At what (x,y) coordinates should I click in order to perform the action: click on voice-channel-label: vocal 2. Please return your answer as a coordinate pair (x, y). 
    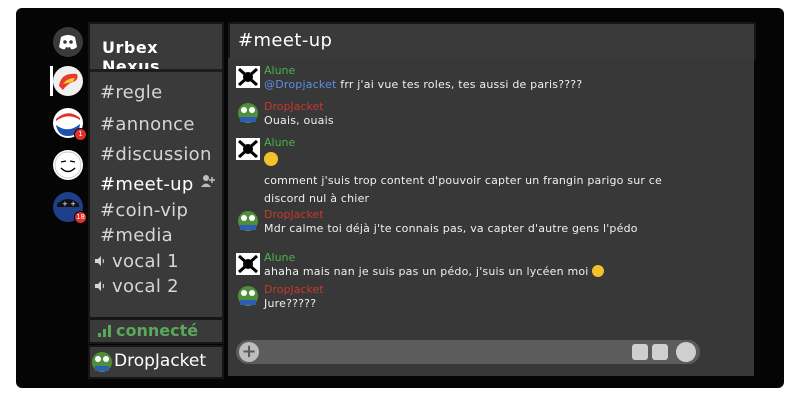
    Looking at the image, I should click on (145, 286).